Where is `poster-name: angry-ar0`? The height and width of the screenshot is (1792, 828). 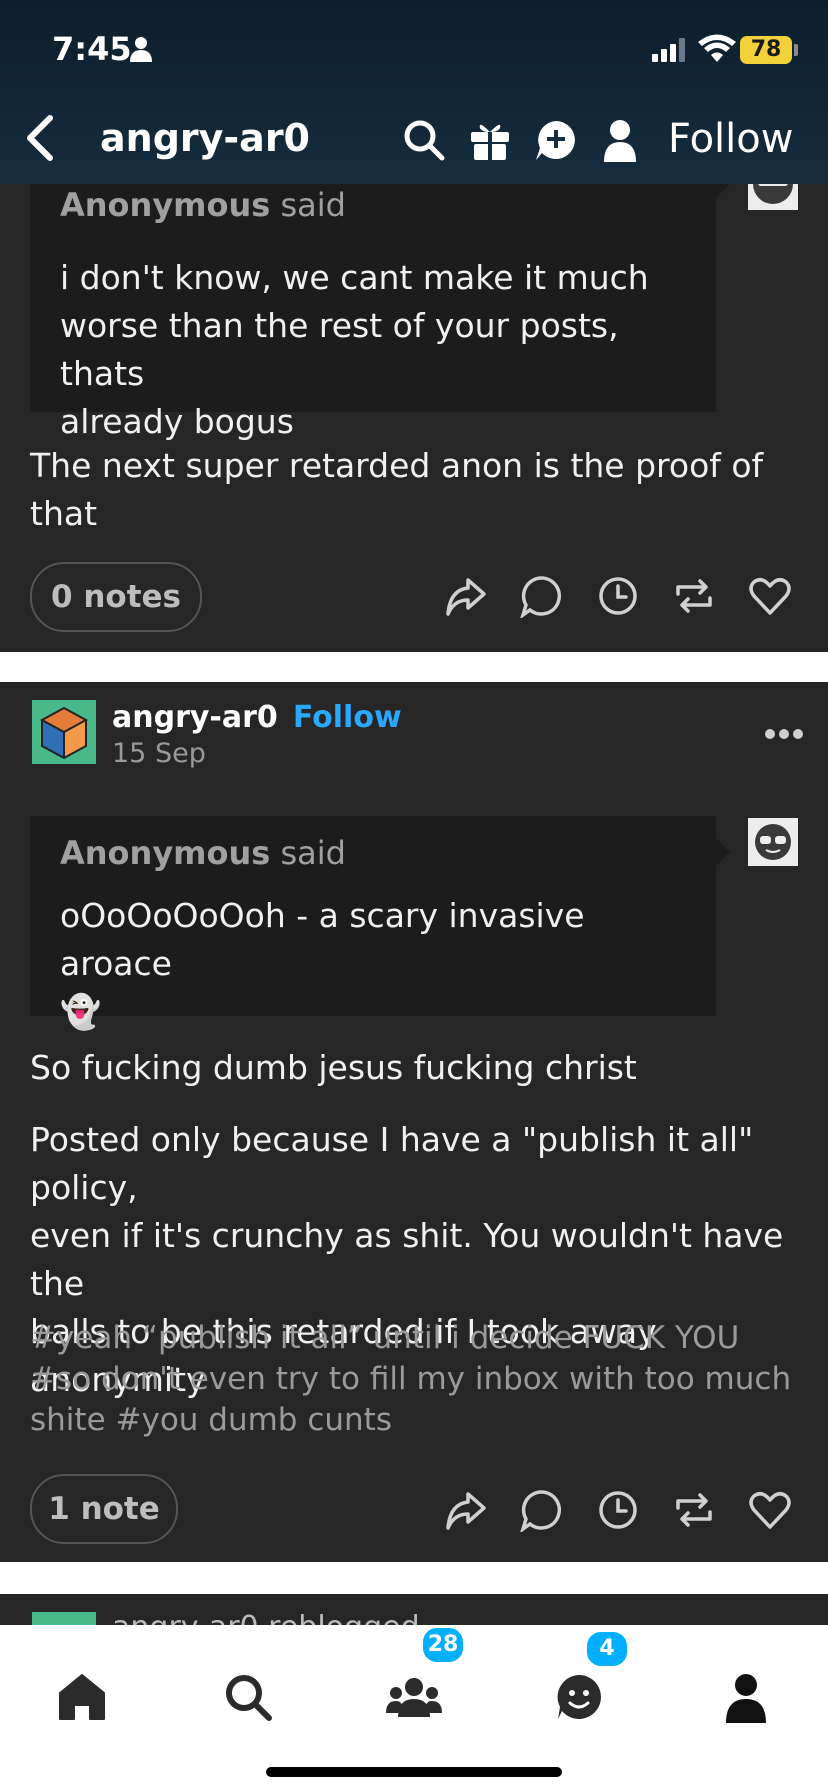 poster-name: angry-ar0 is located at coordinates (195, 717).